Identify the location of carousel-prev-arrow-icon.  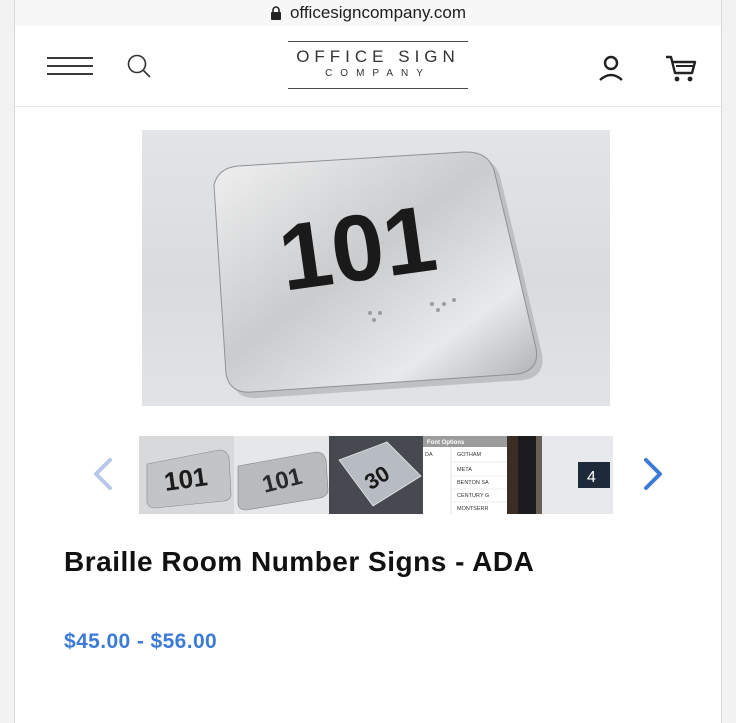
(103, 474).